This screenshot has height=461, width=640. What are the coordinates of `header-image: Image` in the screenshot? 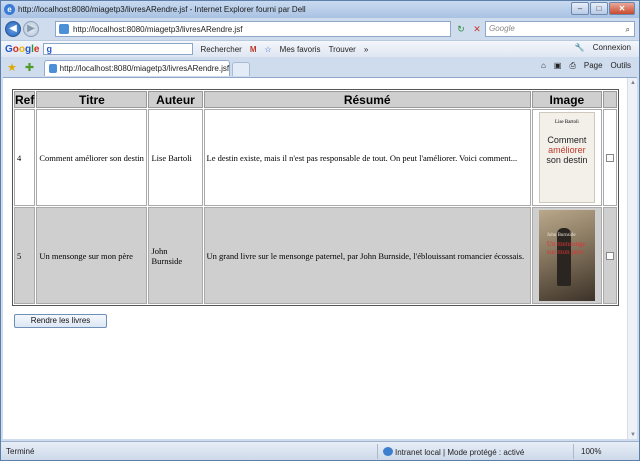 It's located at (566, 99).